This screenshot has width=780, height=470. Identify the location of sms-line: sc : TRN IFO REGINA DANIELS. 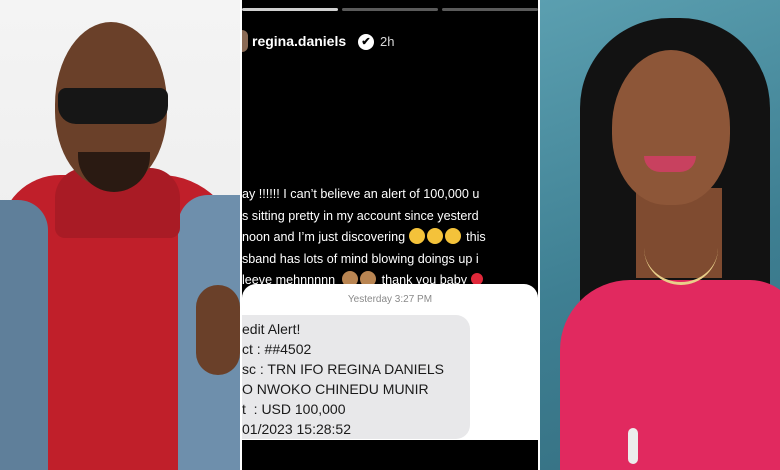
(343, 369).